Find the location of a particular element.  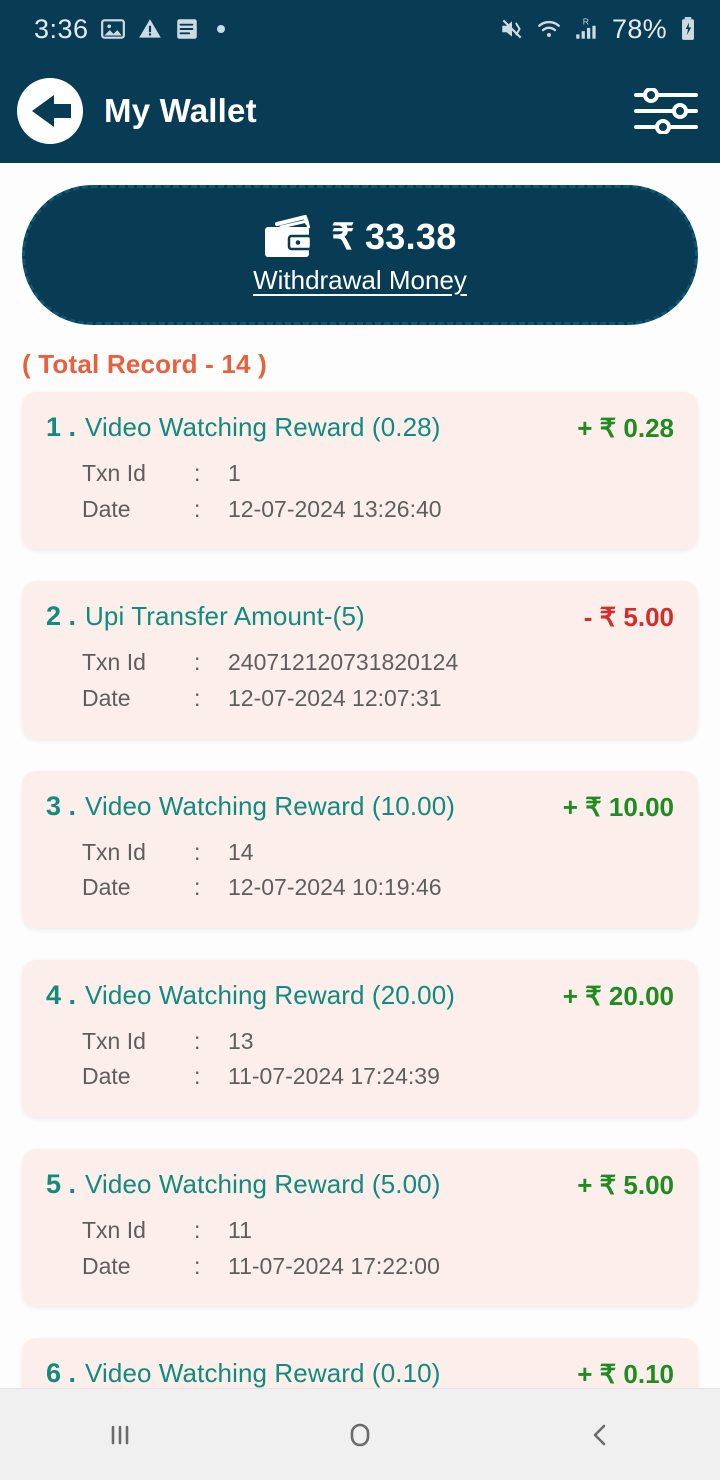

wallet-balance-card: ₹ 33.38 Withdrawal Money is located at coordinates (360, 255).